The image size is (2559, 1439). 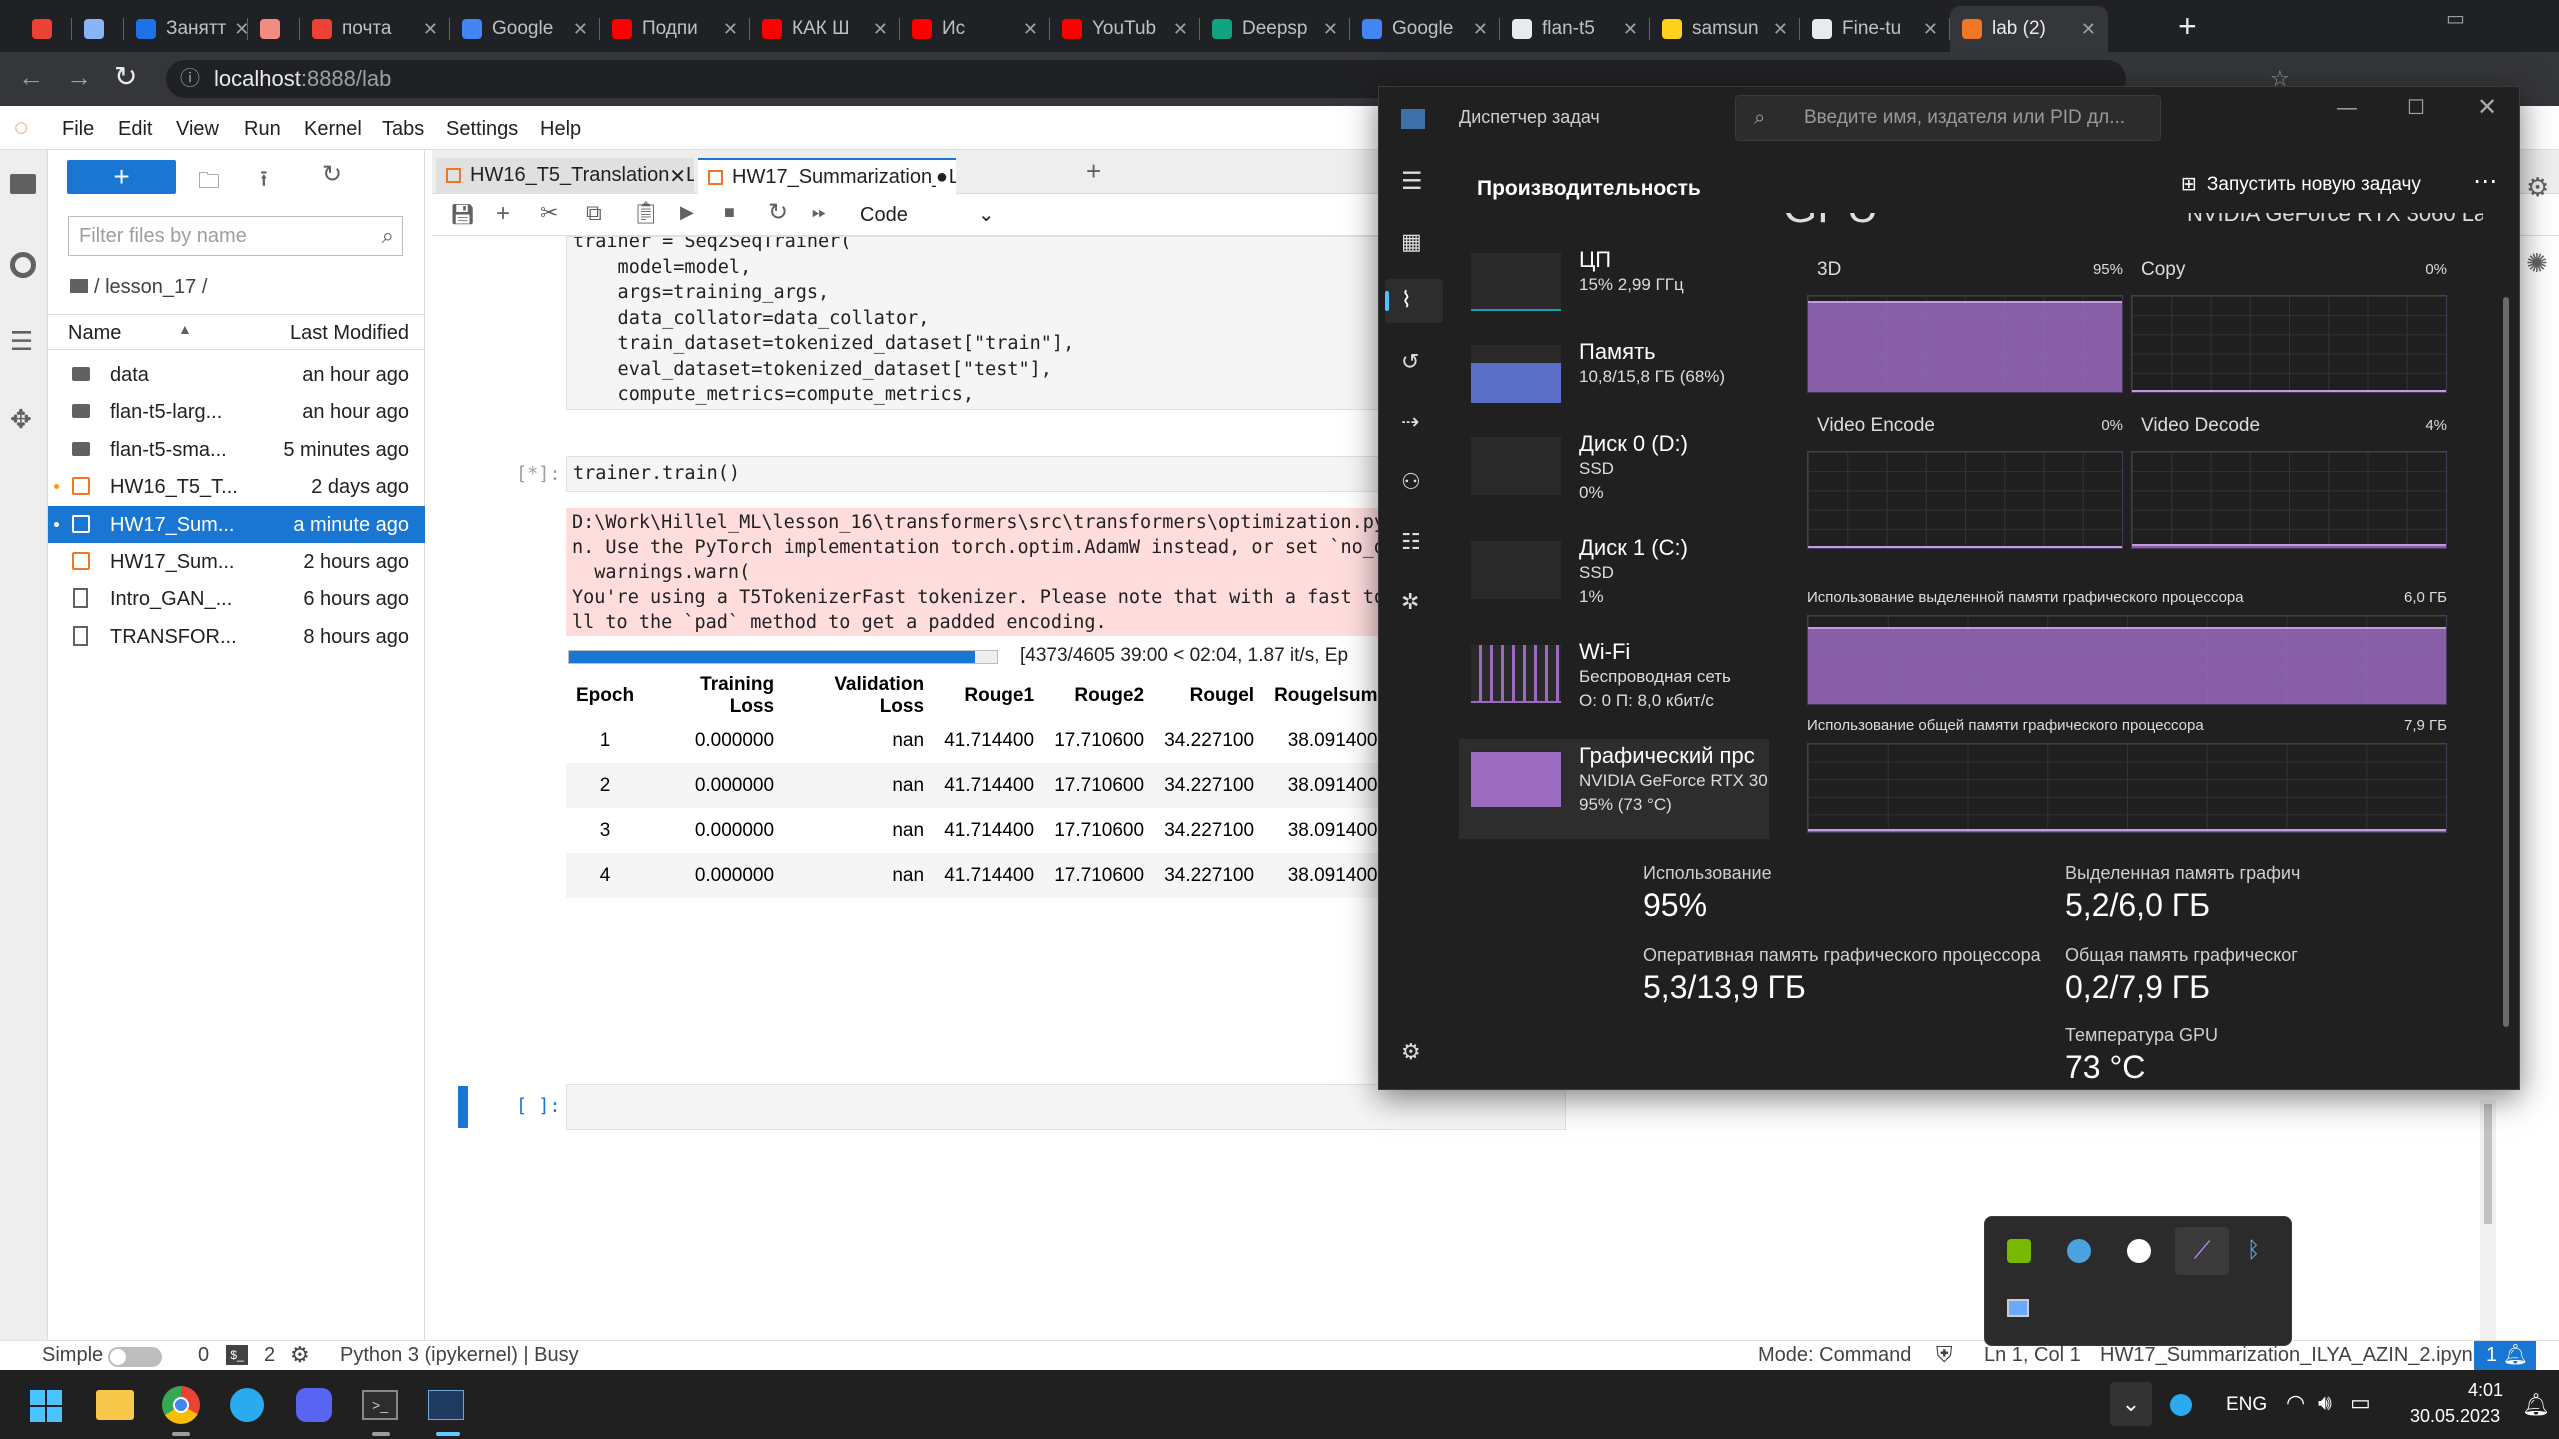 What do you see at coordinates (2079, 1251) in the screenshot?
I see `clock-tray-icon` at bounding box center [2079, 1251].